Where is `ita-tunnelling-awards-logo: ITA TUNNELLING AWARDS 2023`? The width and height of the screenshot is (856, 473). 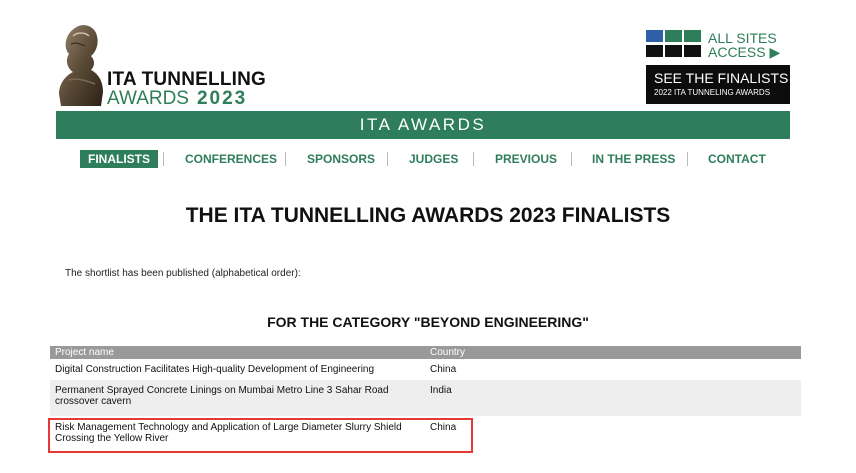
ita-tunnelling-awards-logo: ITA TUNNELLING AWARDS 2023 is located at coordinates (160, 66).